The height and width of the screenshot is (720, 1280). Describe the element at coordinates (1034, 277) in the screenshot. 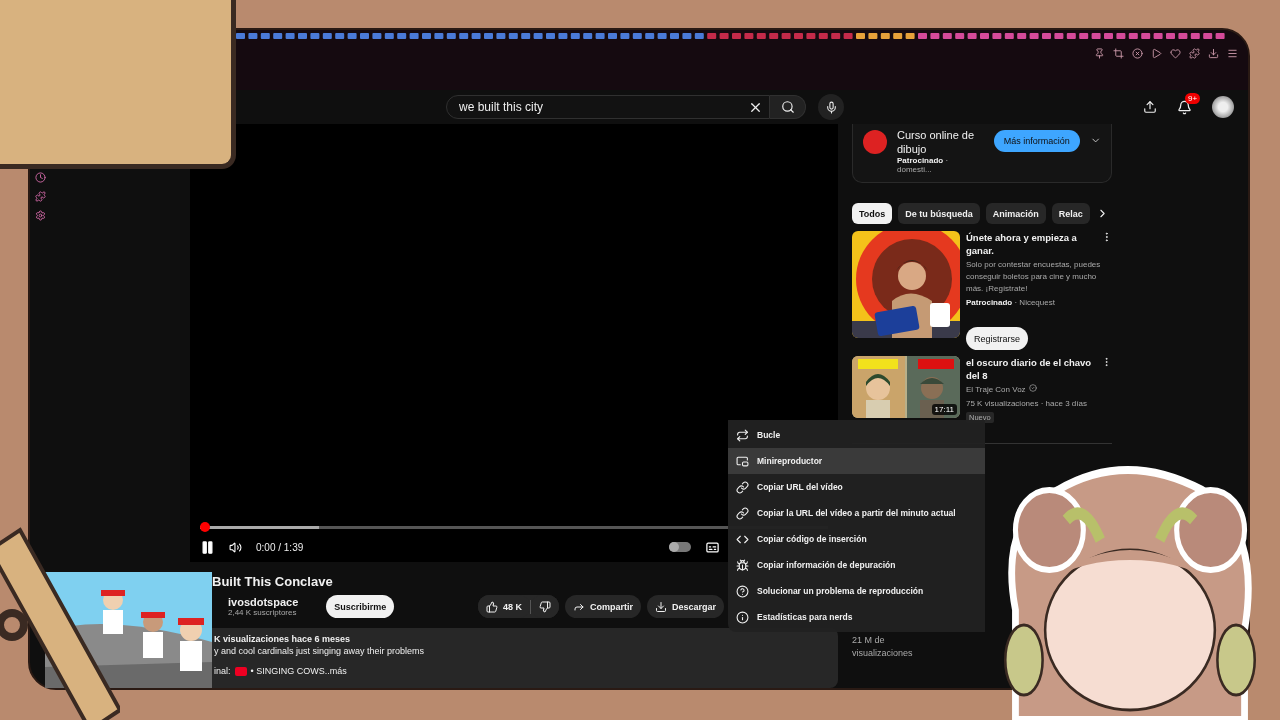

I see `ad-description: Solo por contestar encuestas, puedes conseguir boletos para cine y mucho más. ¡Regístrate!` at that location.